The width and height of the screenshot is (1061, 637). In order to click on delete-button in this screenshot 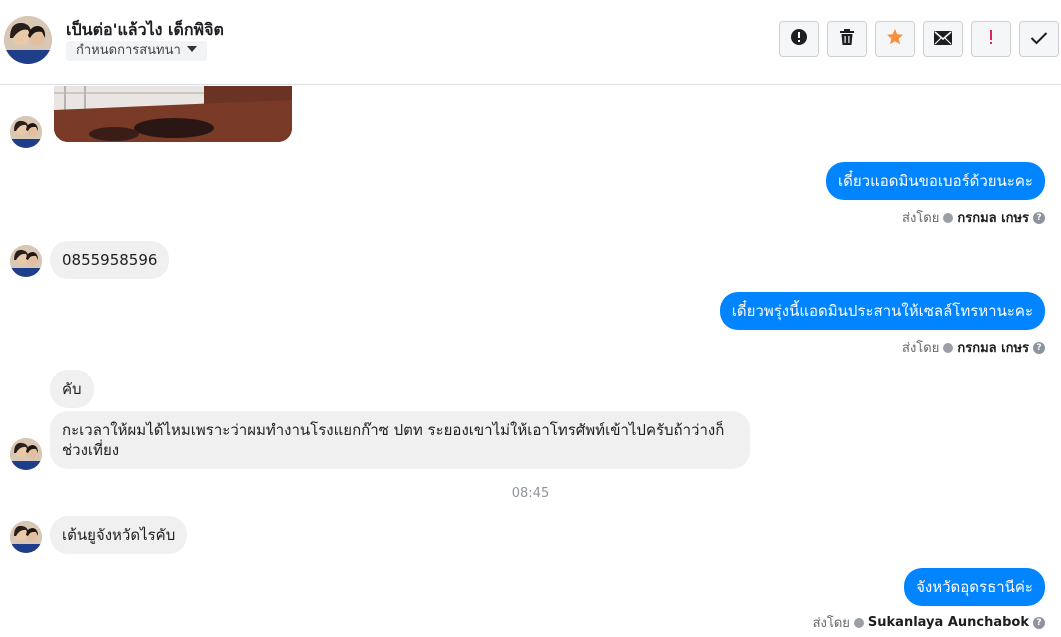, I will do `click(847, 39)`.